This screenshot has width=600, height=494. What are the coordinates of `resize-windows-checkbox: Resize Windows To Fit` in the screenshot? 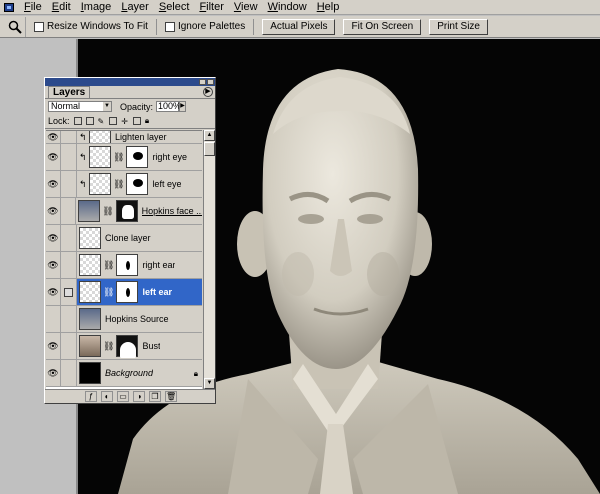 It's located at (91, 26).